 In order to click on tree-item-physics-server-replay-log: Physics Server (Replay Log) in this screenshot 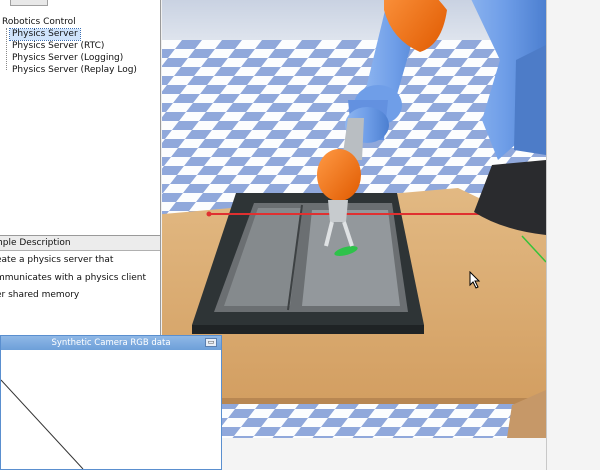, I will do `click(74, 70)`.